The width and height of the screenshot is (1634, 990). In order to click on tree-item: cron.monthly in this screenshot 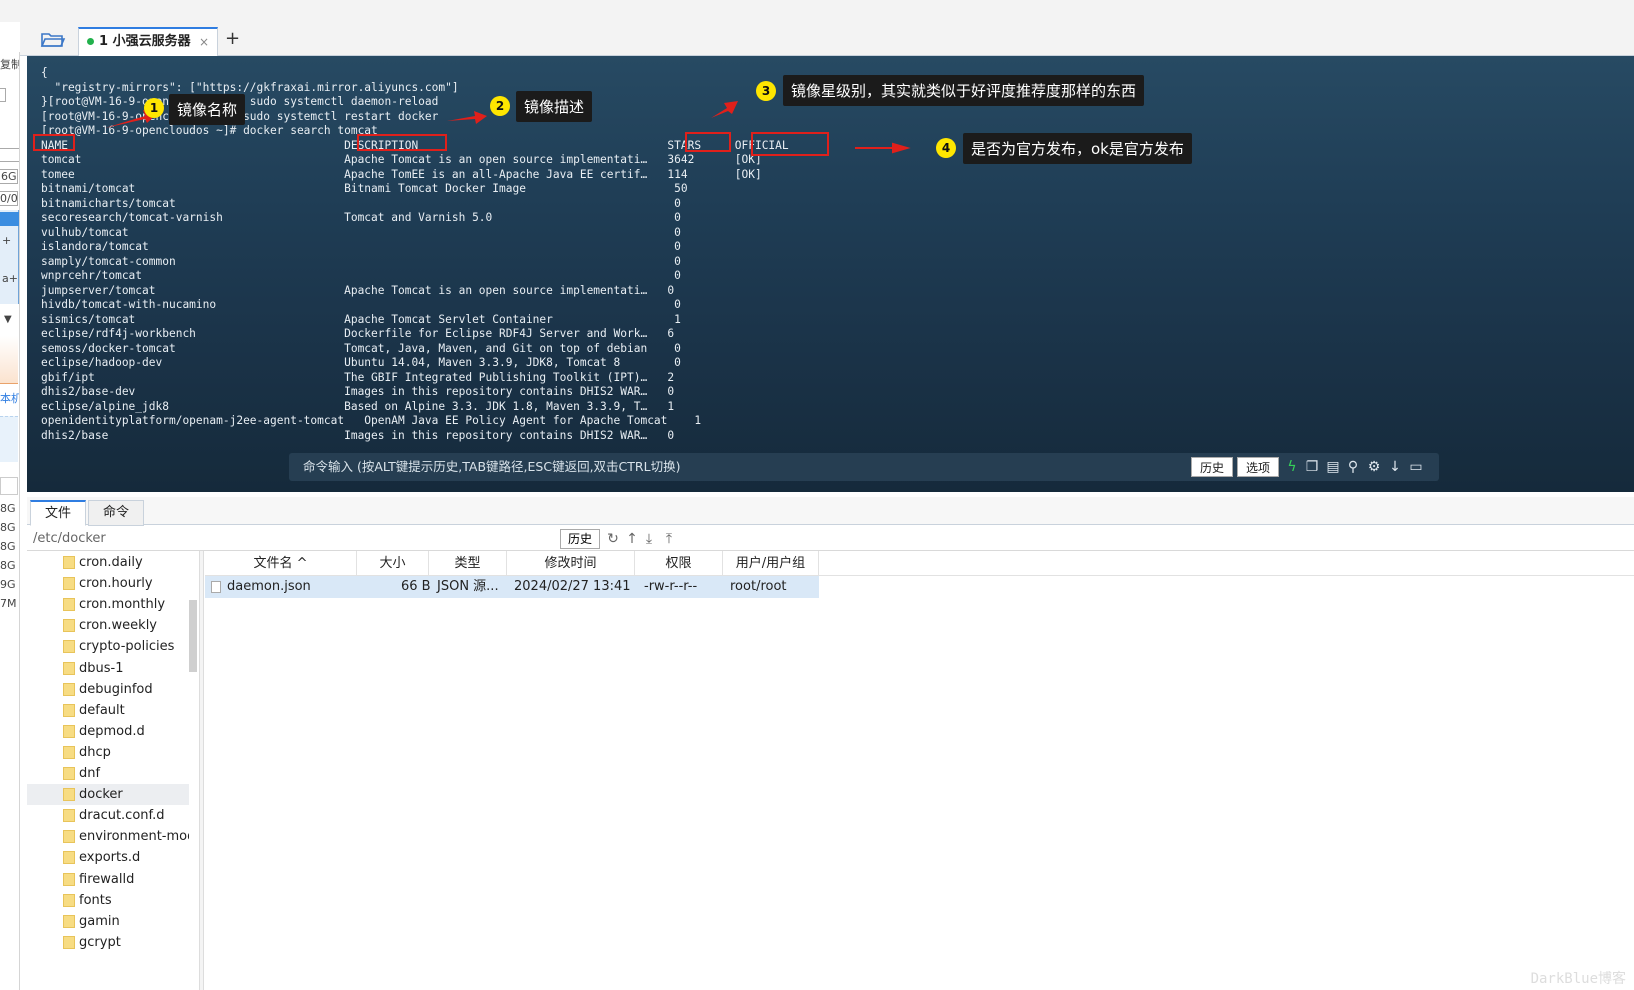, I will do `click(108, 604)`.